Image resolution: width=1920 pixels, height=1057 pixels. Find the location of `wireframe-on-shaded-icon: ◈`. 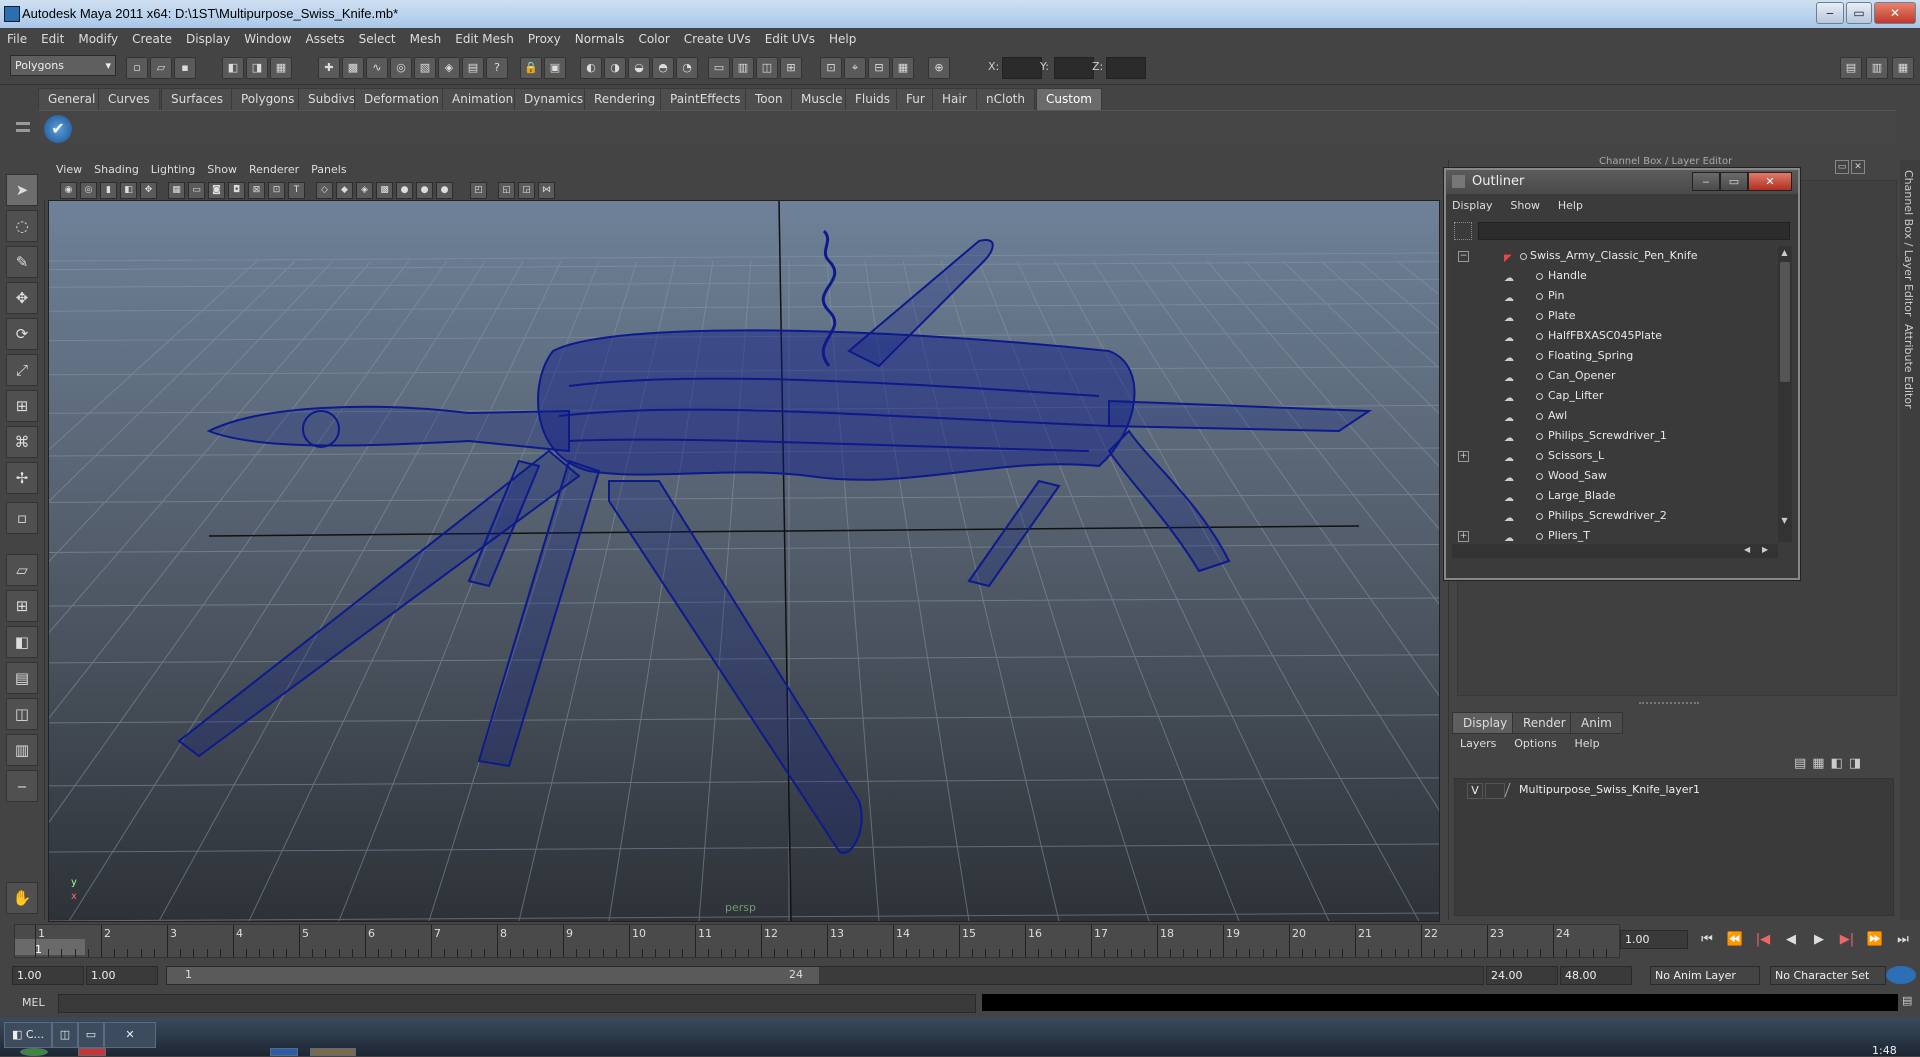

wireframe-on-shaded-icon: ◈ is located at coordinates (364, 190).